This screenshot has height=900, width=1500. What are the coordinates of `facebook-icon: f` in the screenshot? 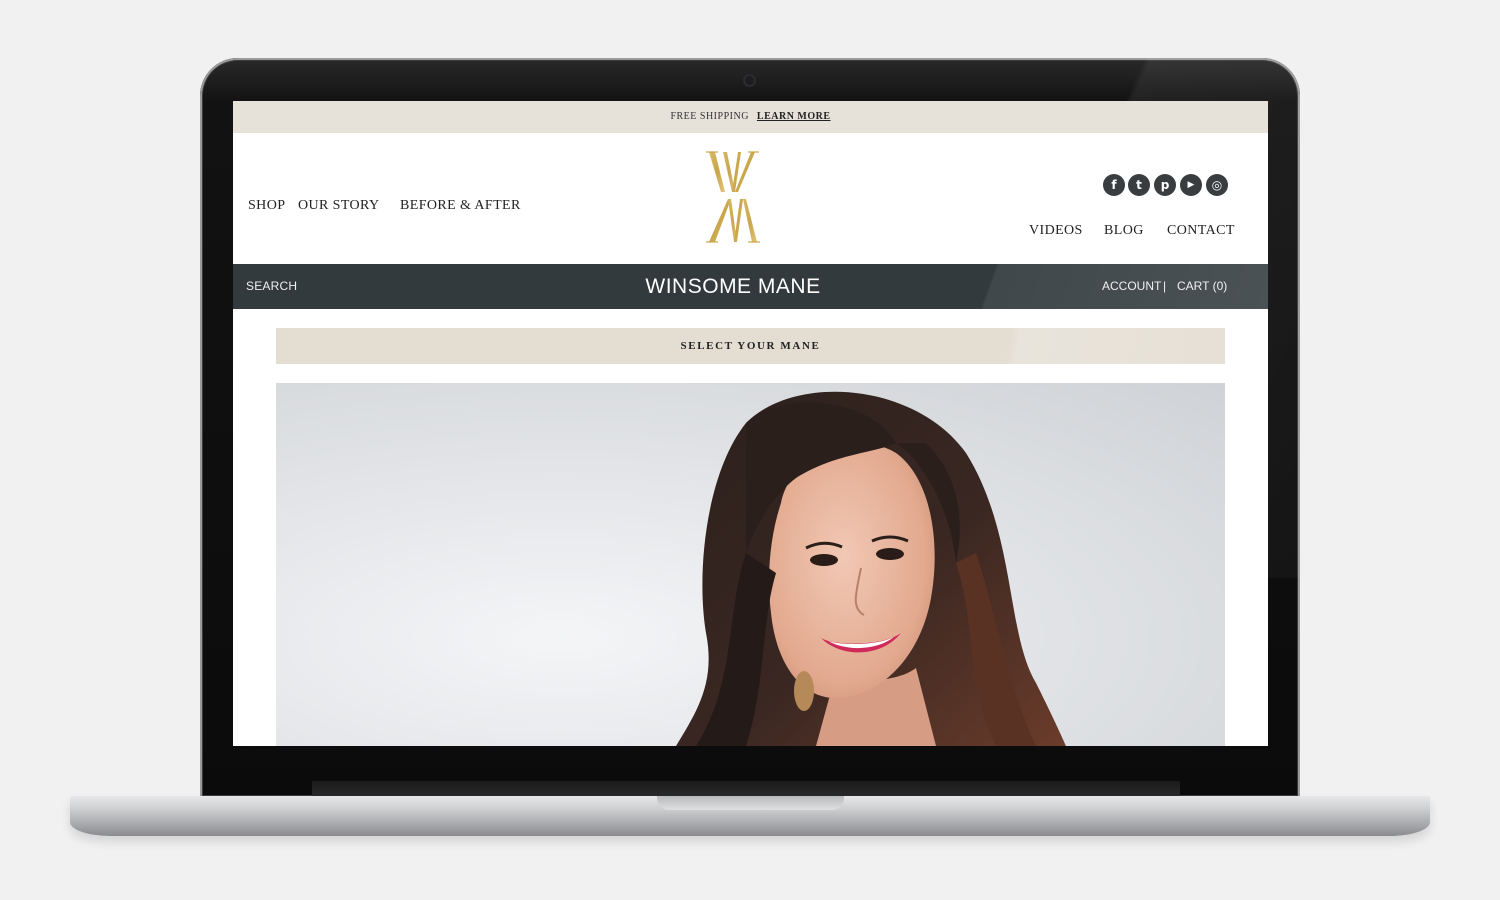 It's located at (1114, 185).